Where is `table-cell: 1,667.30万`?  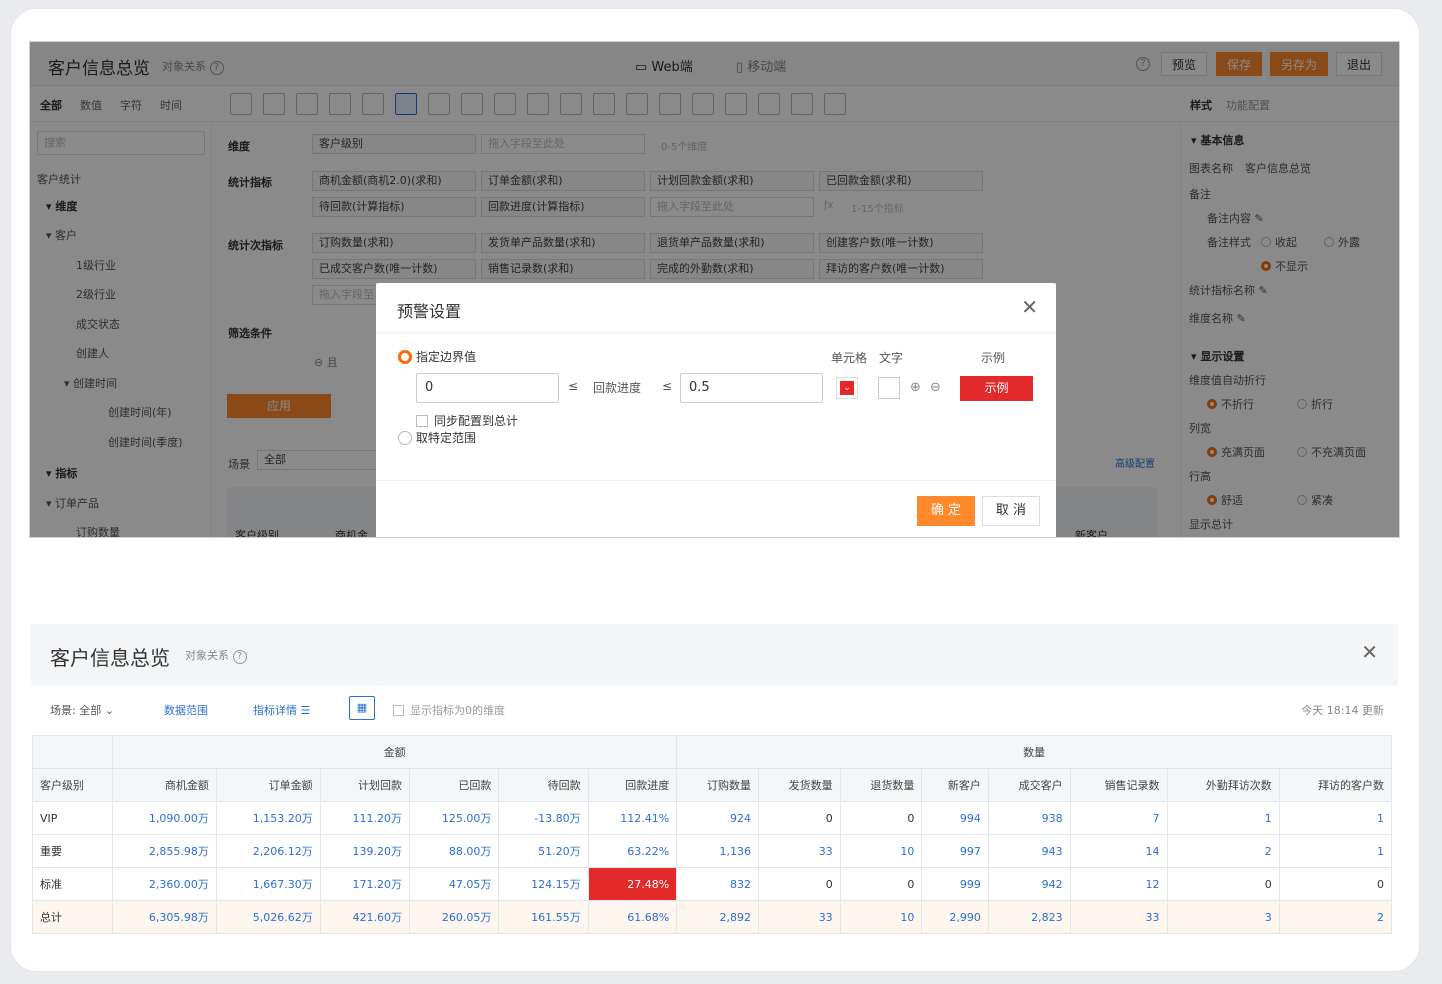 table-cell: 1,667.30万 is located at coordinates (268, 884).